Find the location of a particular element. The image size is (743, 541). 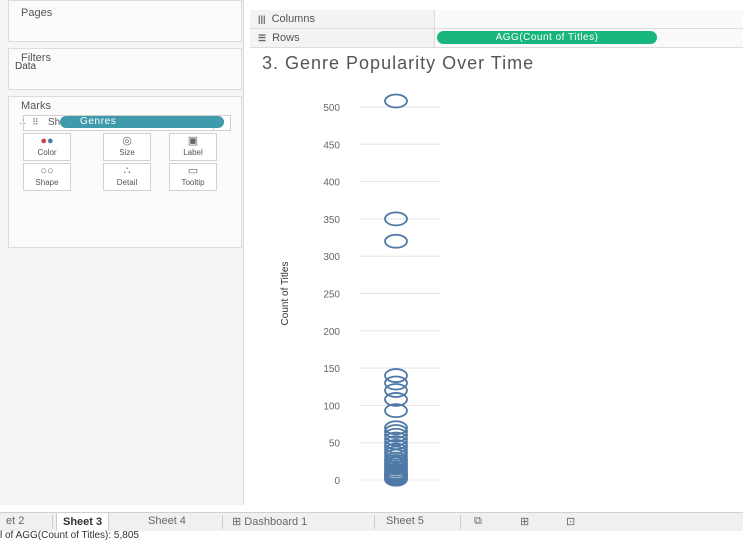

pages-title: Pages is located at coordinates (37, 13).